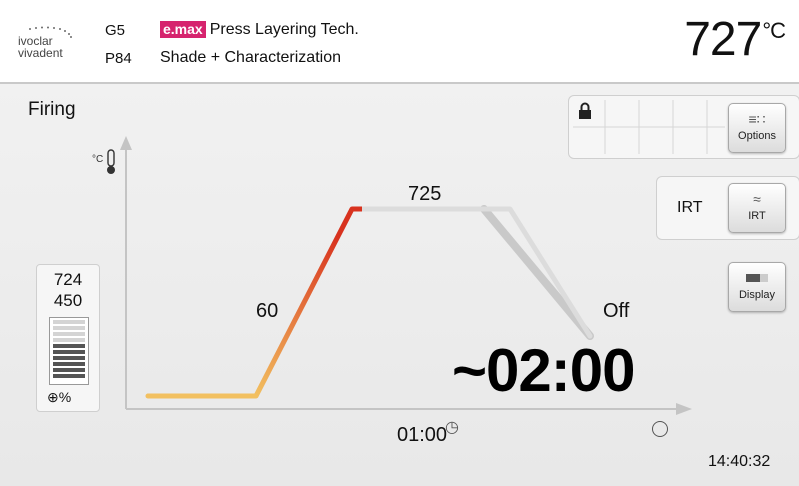 Image resolution: width=799 pixels, height=486 pixels. I want to click on x-axis-arrow, so click(684, 409).